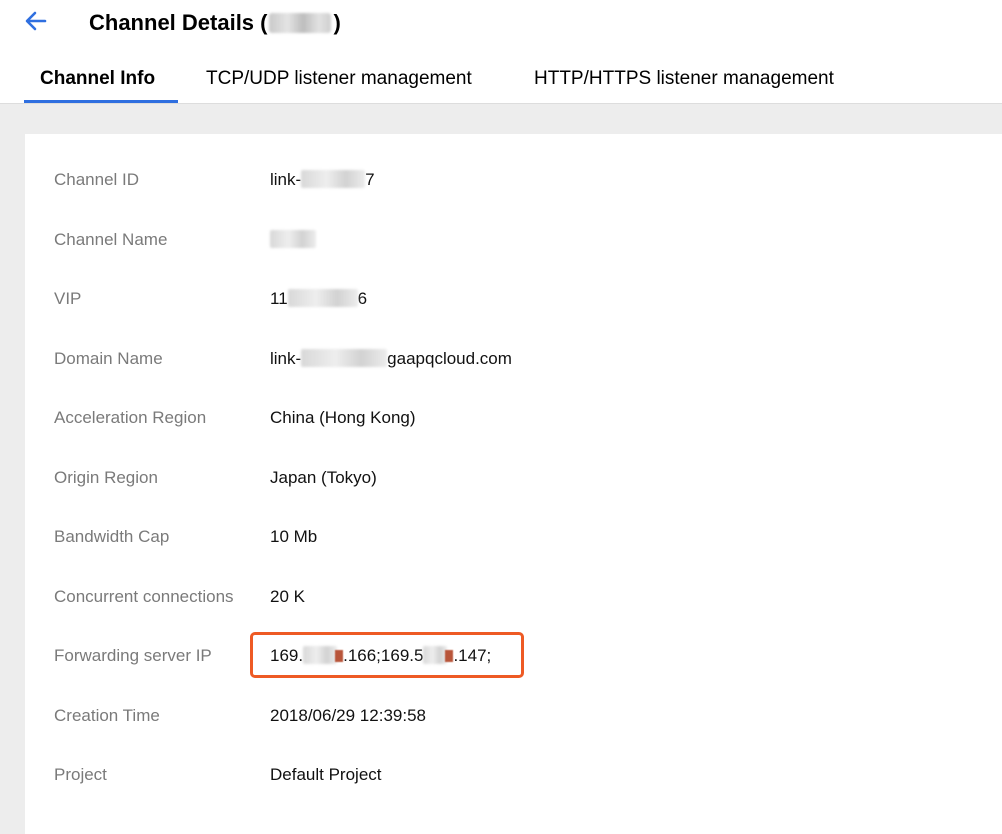  Describe the element at coordinates (106, 477) in the screenshot. I see `origin-region-label: Origin Region` at that location.